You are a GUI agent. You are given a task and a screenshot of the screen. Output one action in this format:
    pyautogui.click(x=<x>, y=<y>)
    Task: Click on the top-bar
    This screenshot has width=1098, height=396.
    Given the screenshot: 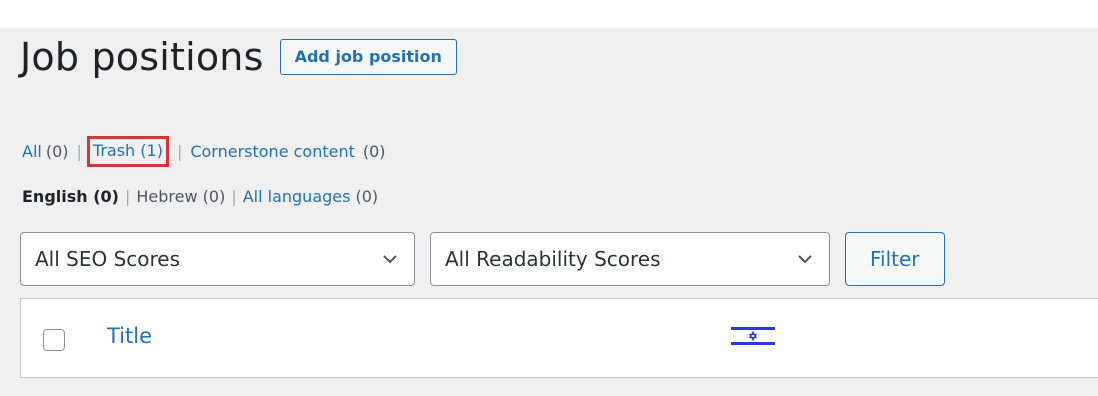 What is the action you would take?
    pyautogui.click(x=549, y=14)
    